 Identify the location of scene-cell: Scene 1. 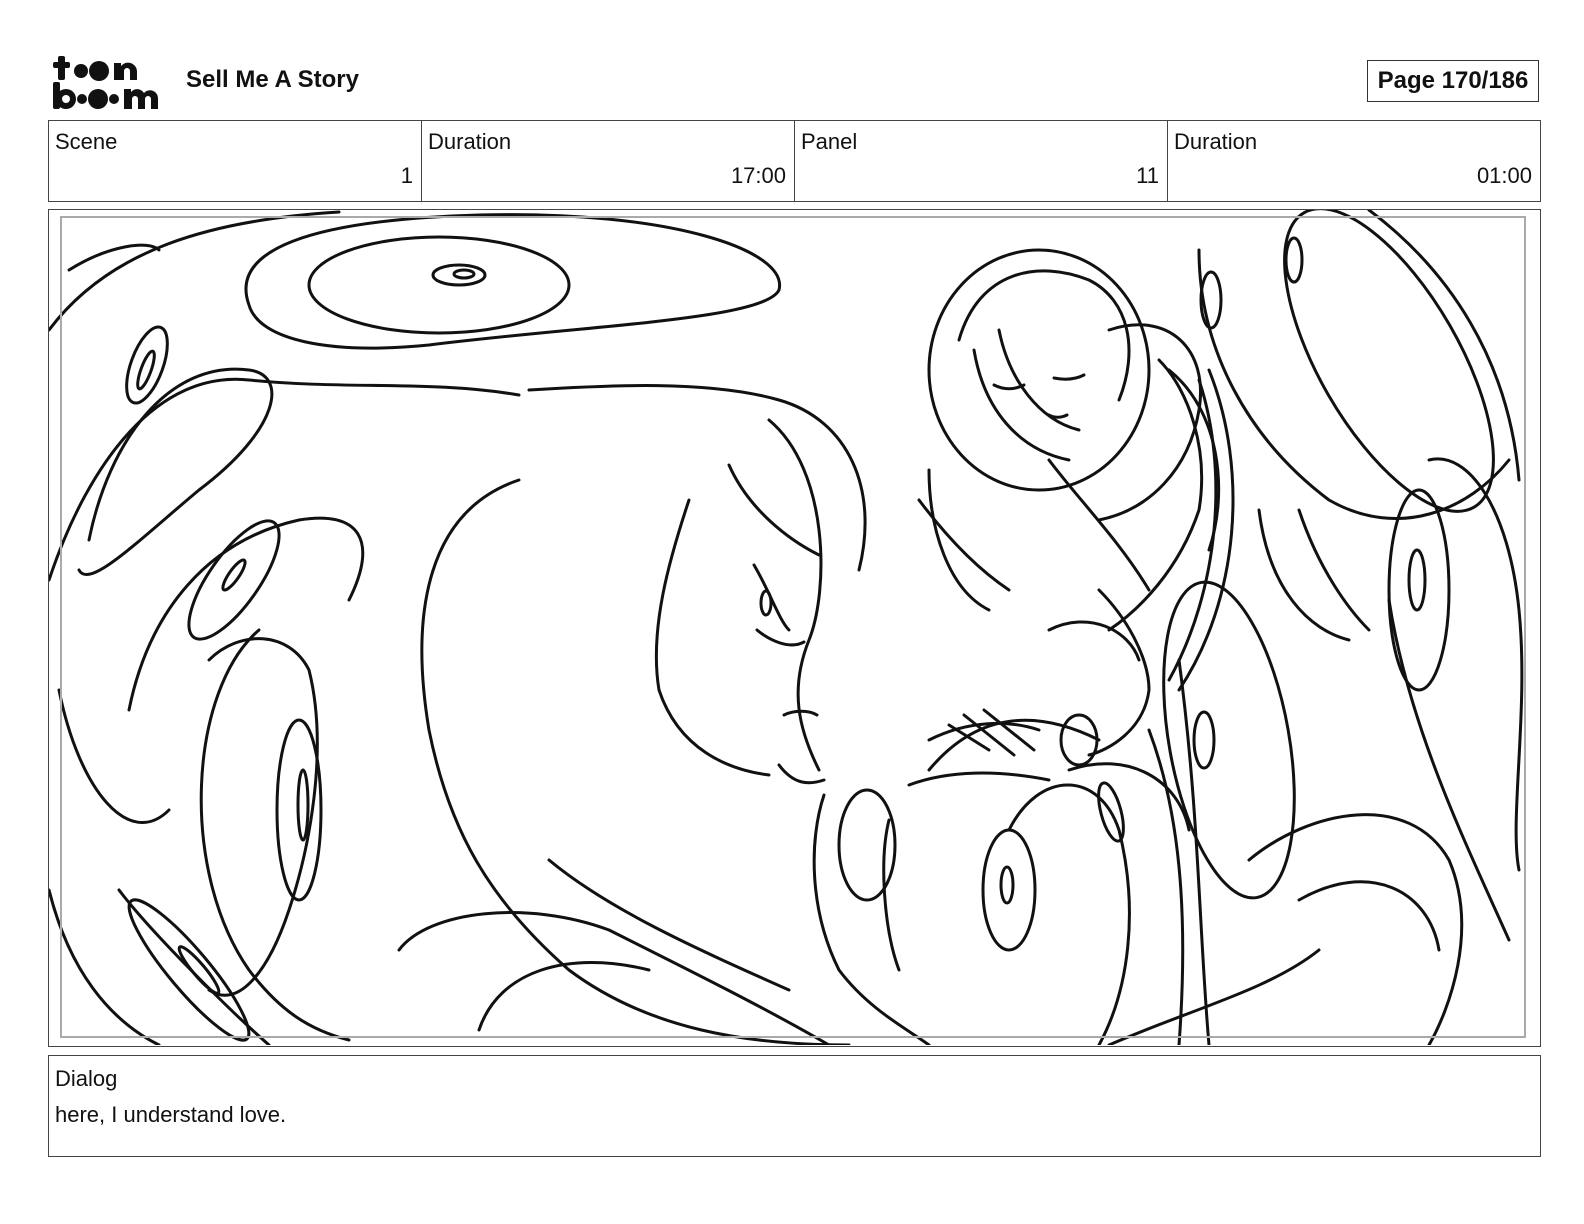
(235, 161).